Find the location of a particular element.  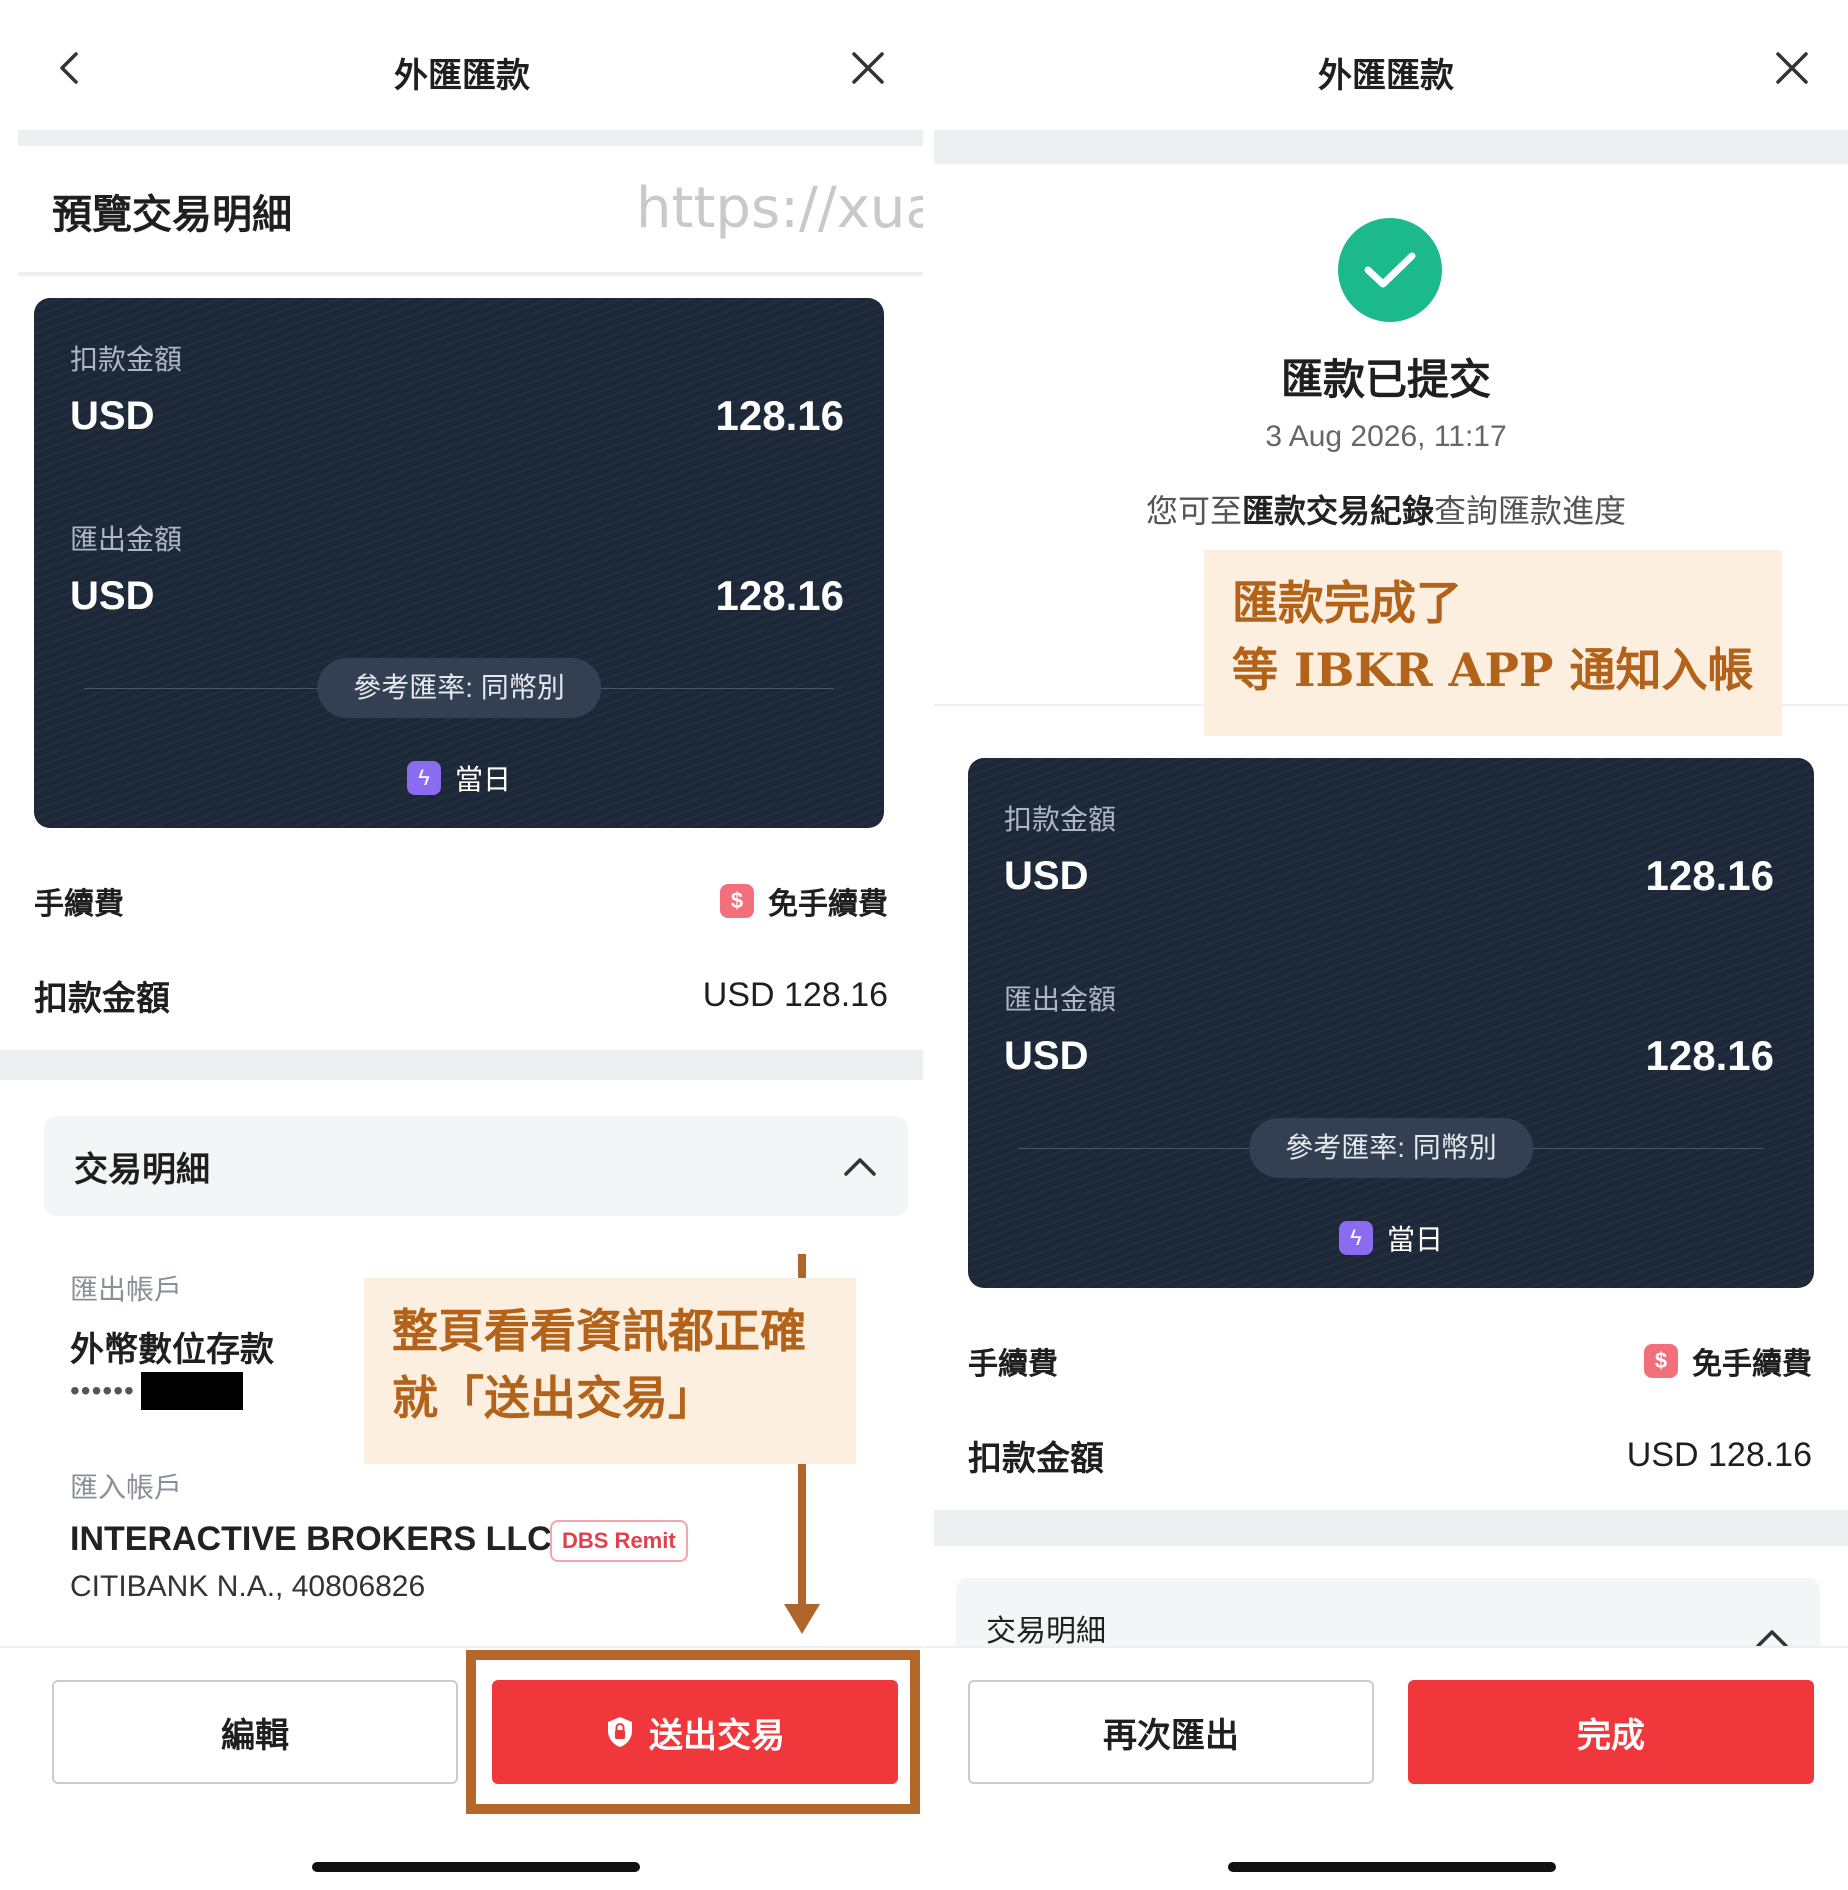

submit-timestamp: 3 Aug 2026, 11:17 is located at coordinates (1386, 436).